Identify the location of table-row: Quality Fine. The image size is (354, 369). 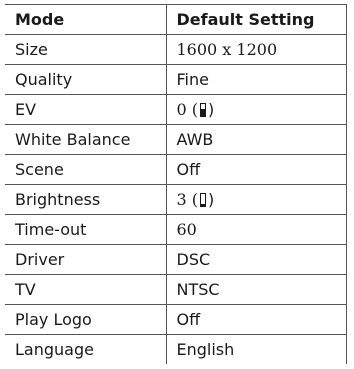
(176, 79).